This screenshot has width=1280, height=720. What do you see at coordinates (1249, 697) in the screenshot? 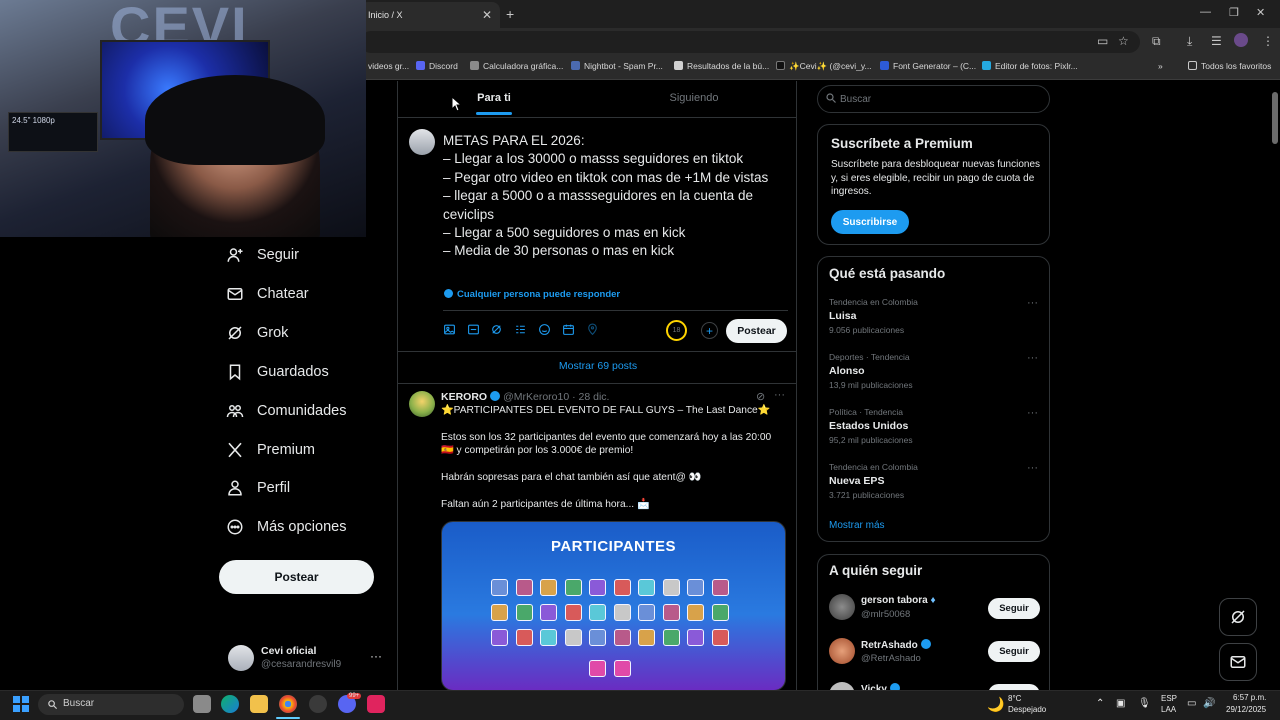
I see `clock-time: 6:57 p.m.` at bounding box center [1249, 697].